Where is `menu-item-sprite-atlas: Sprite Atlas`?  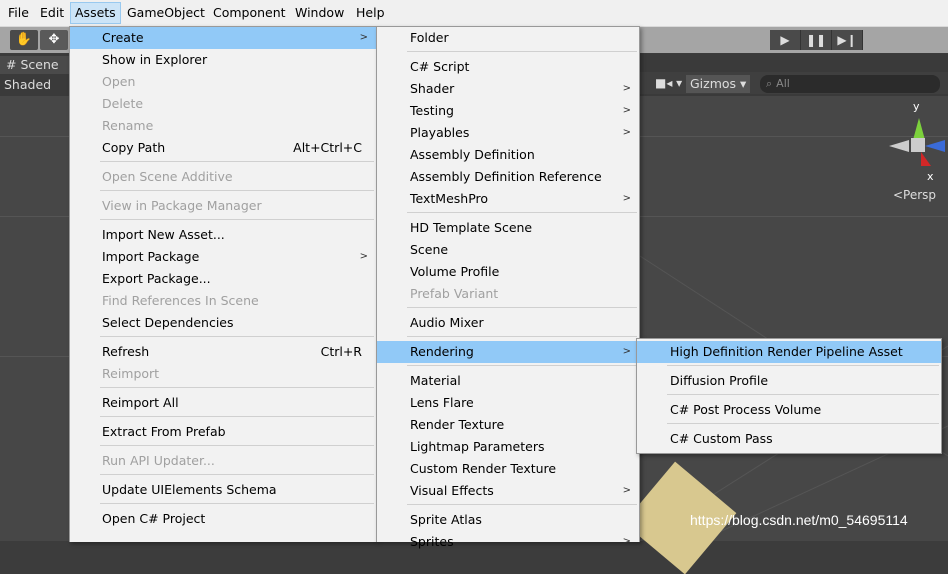 menu-item-sprite-atlas: Sprite Atlas is located at coordinates (508, 520).